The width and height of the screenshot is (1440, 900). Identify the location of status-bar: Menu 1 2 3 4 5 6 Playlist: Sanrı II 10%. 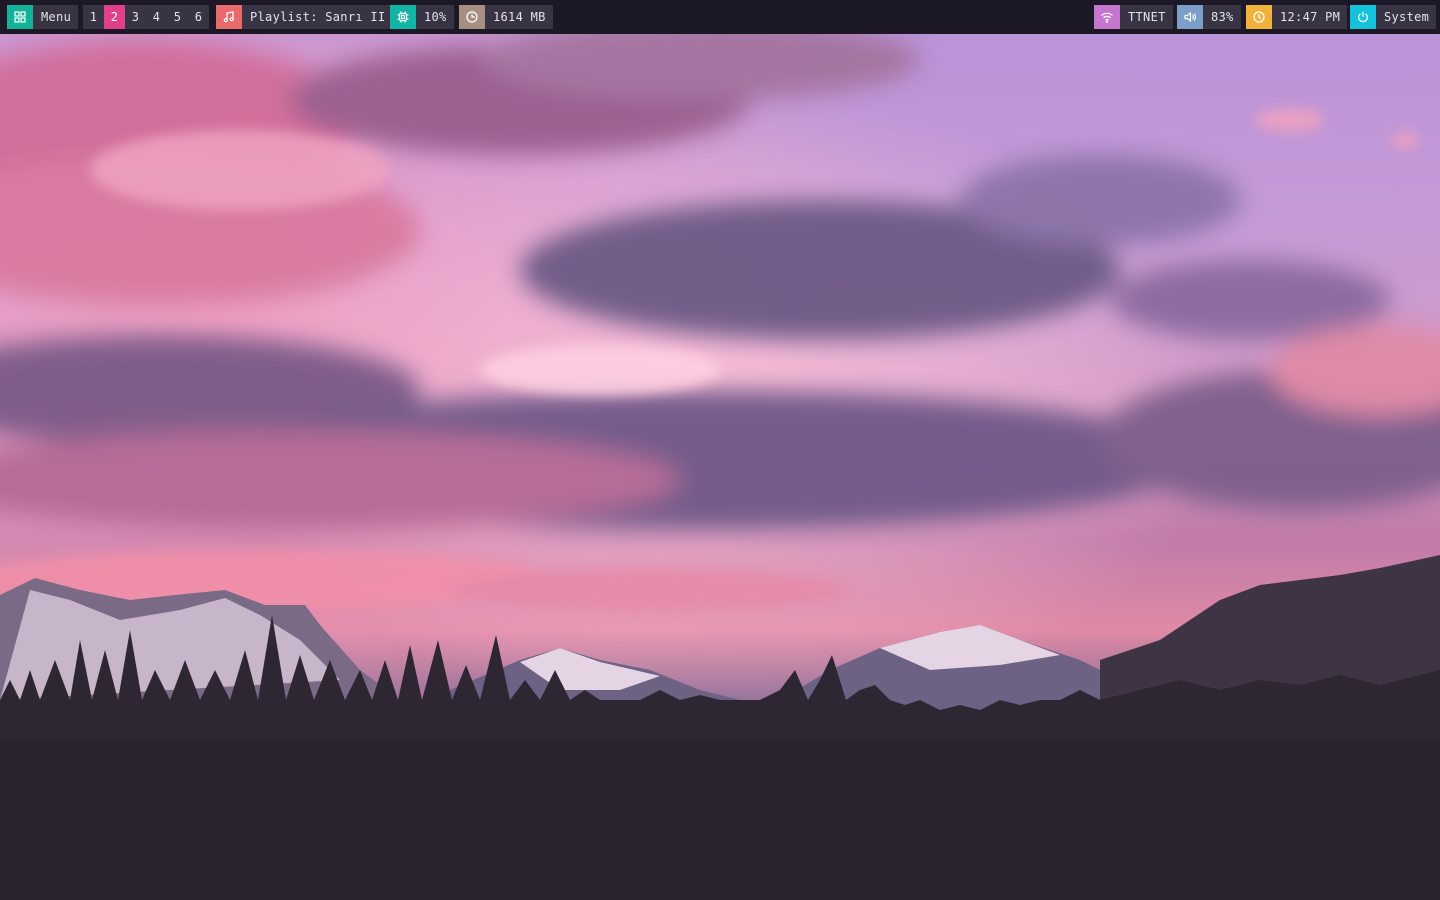
(720, 17).